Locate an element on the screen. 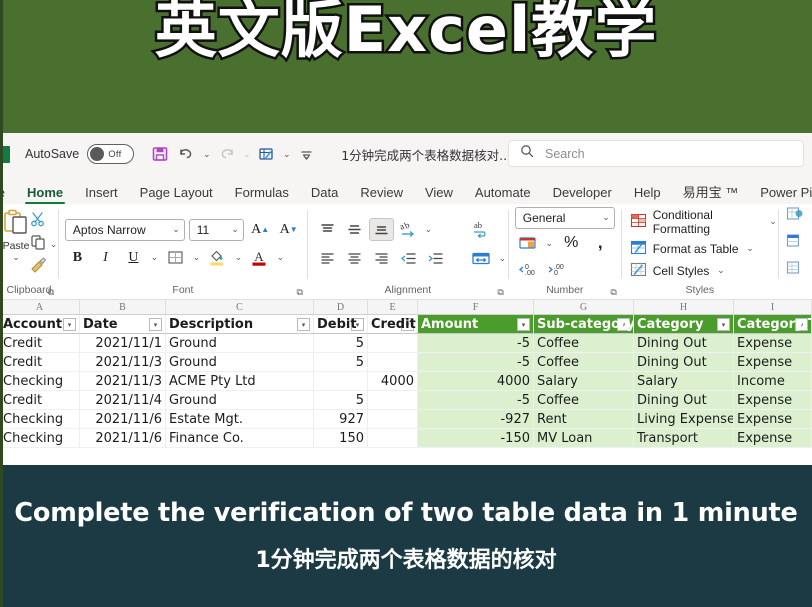  number-dialog-launcher: ⧉ is located at coordinates (613, 292).